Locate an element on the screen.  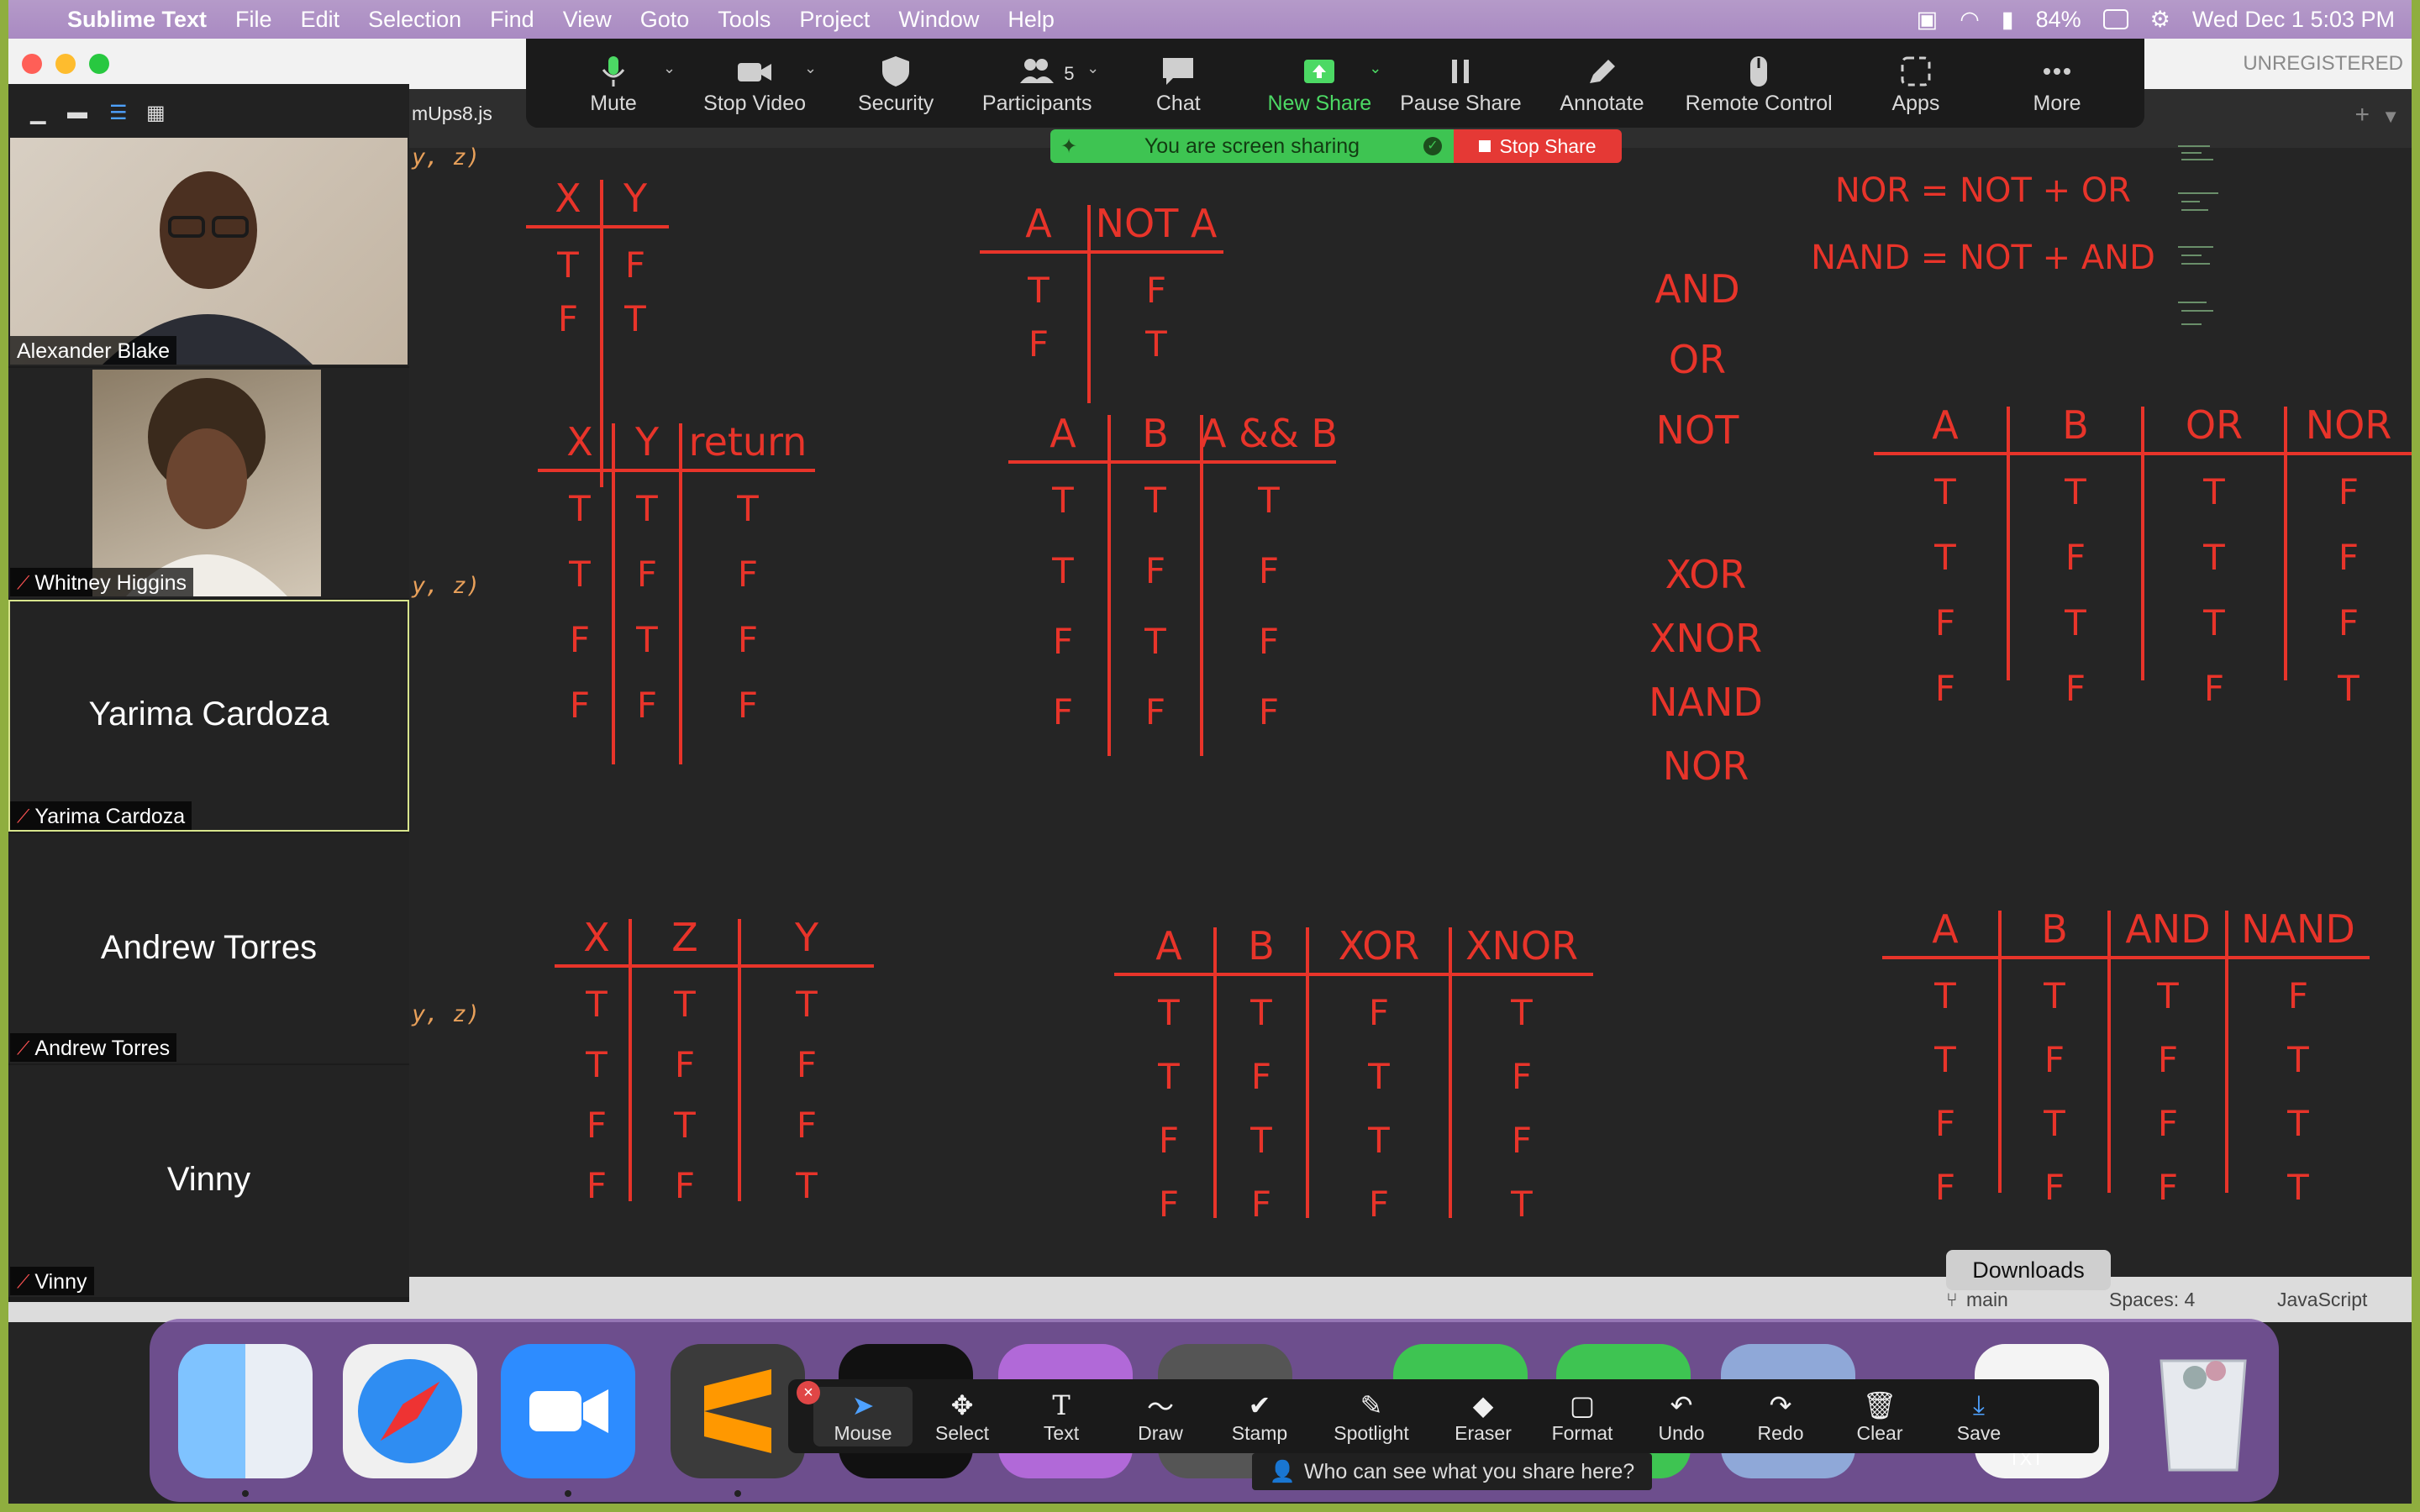
drag-handle-icon: ✦ is located at coordinates (1068, 146).